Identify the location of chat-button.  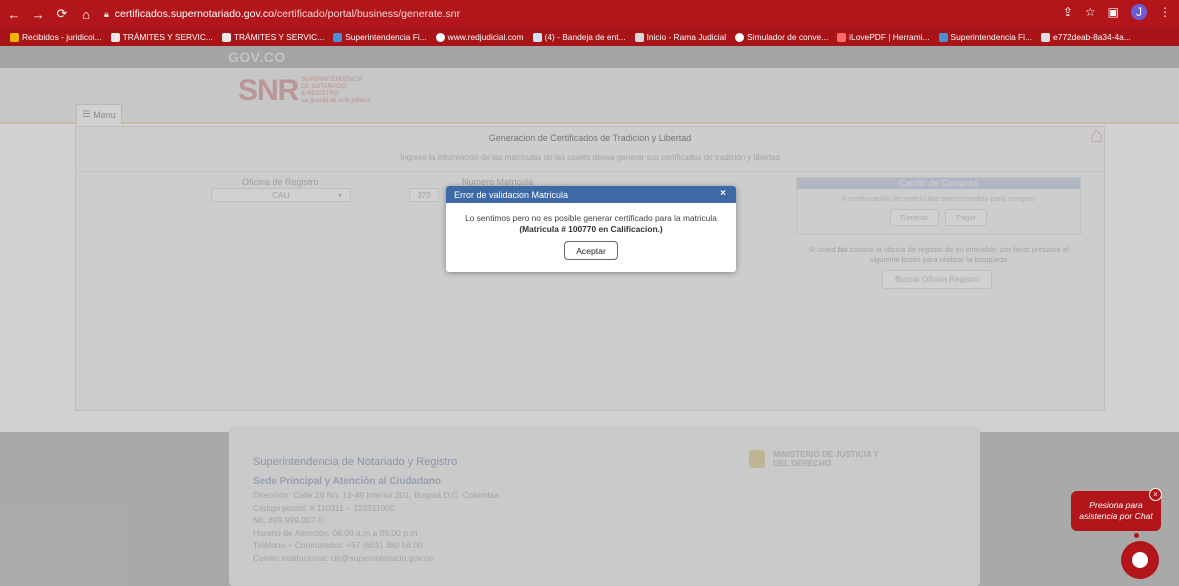
(1140, 560).